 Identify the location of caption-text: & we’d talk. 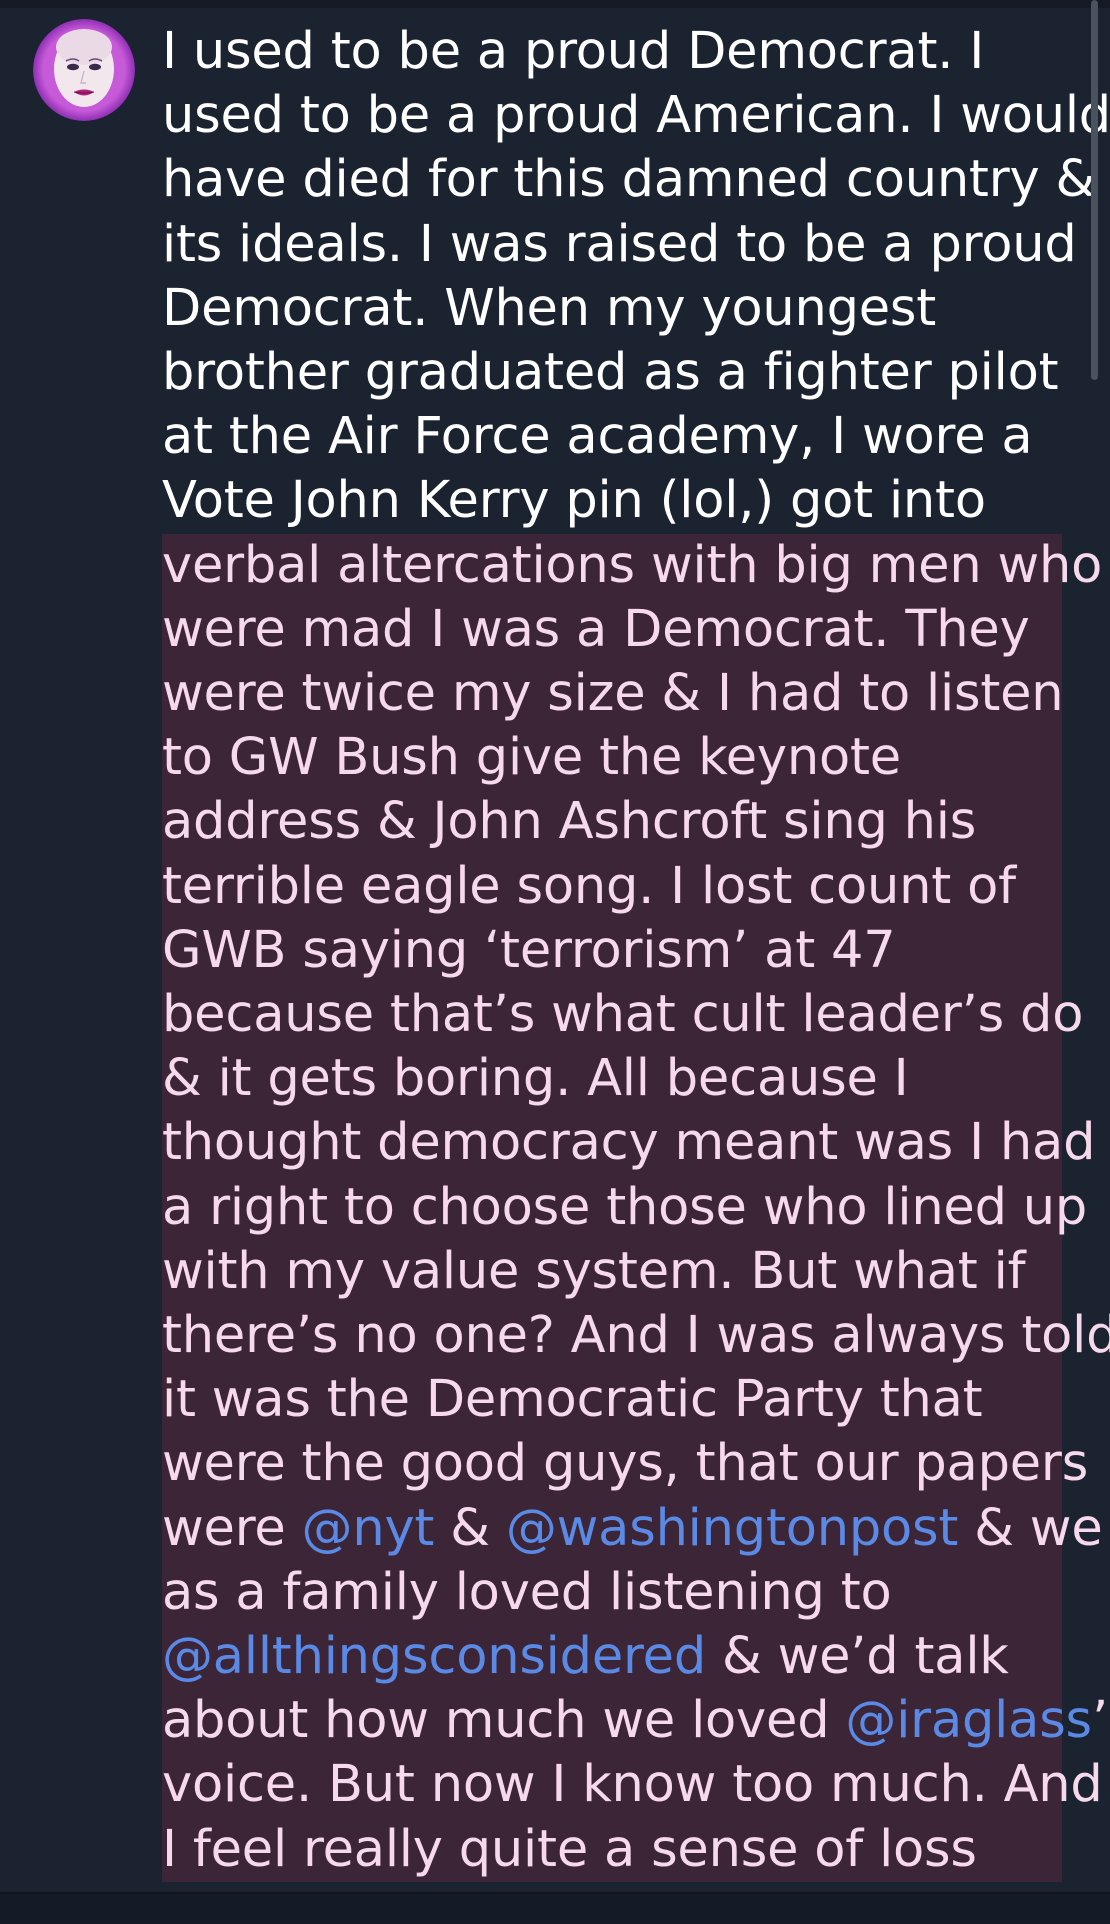
(857, 1657).